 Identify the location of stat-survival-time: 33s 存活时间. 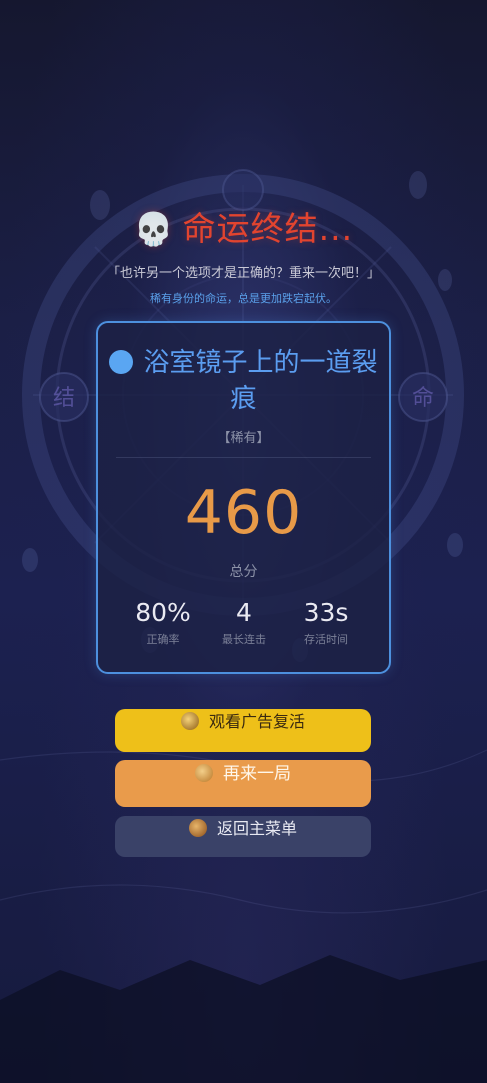
(326, 622).